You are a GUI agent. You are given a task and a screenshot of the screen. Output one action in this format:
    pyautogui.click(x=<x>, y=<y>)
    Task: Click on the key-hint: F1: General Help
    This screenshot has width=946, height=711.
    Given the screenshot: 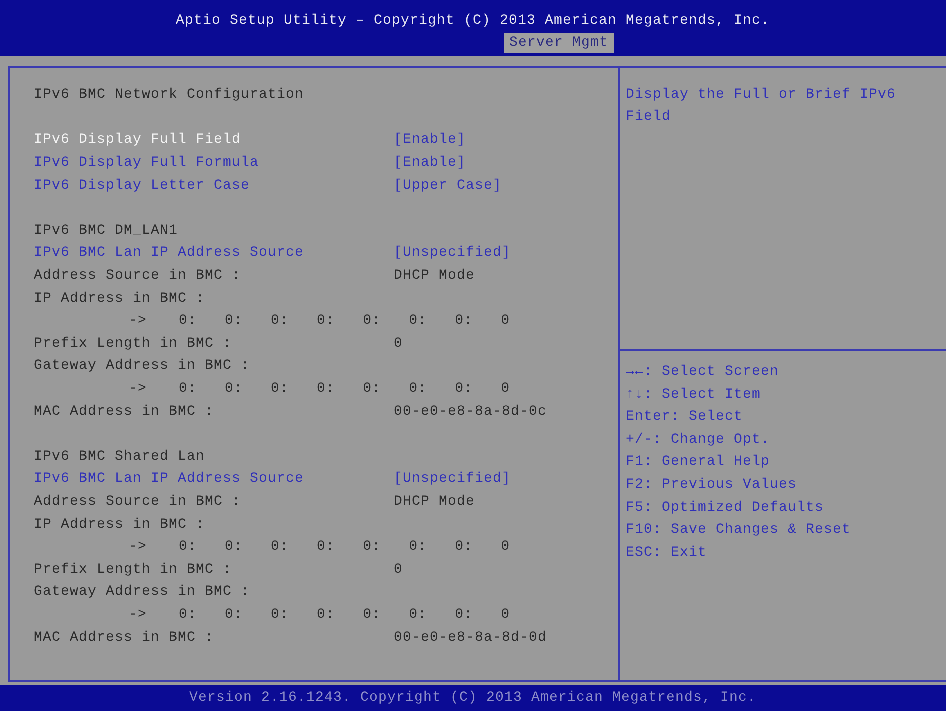 What is the action you would take?
    pyautogui.click(x=699, y=462)
    